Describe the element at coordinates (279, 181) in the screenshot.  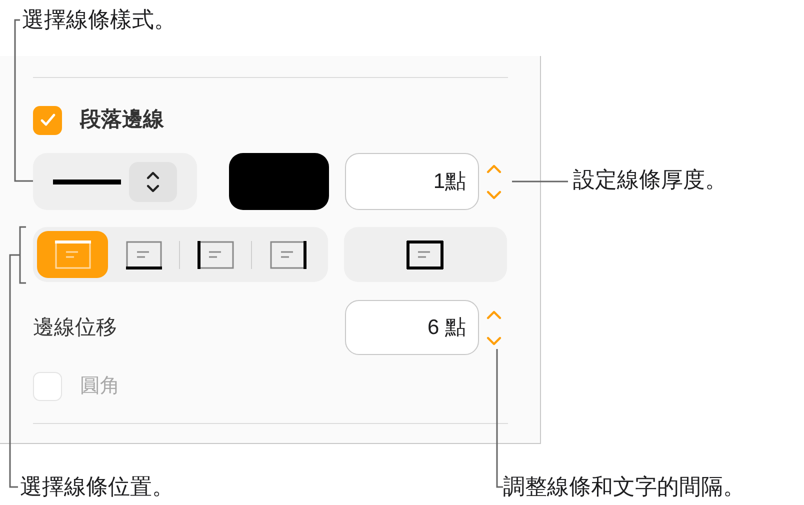
I see `color-well` at that location.